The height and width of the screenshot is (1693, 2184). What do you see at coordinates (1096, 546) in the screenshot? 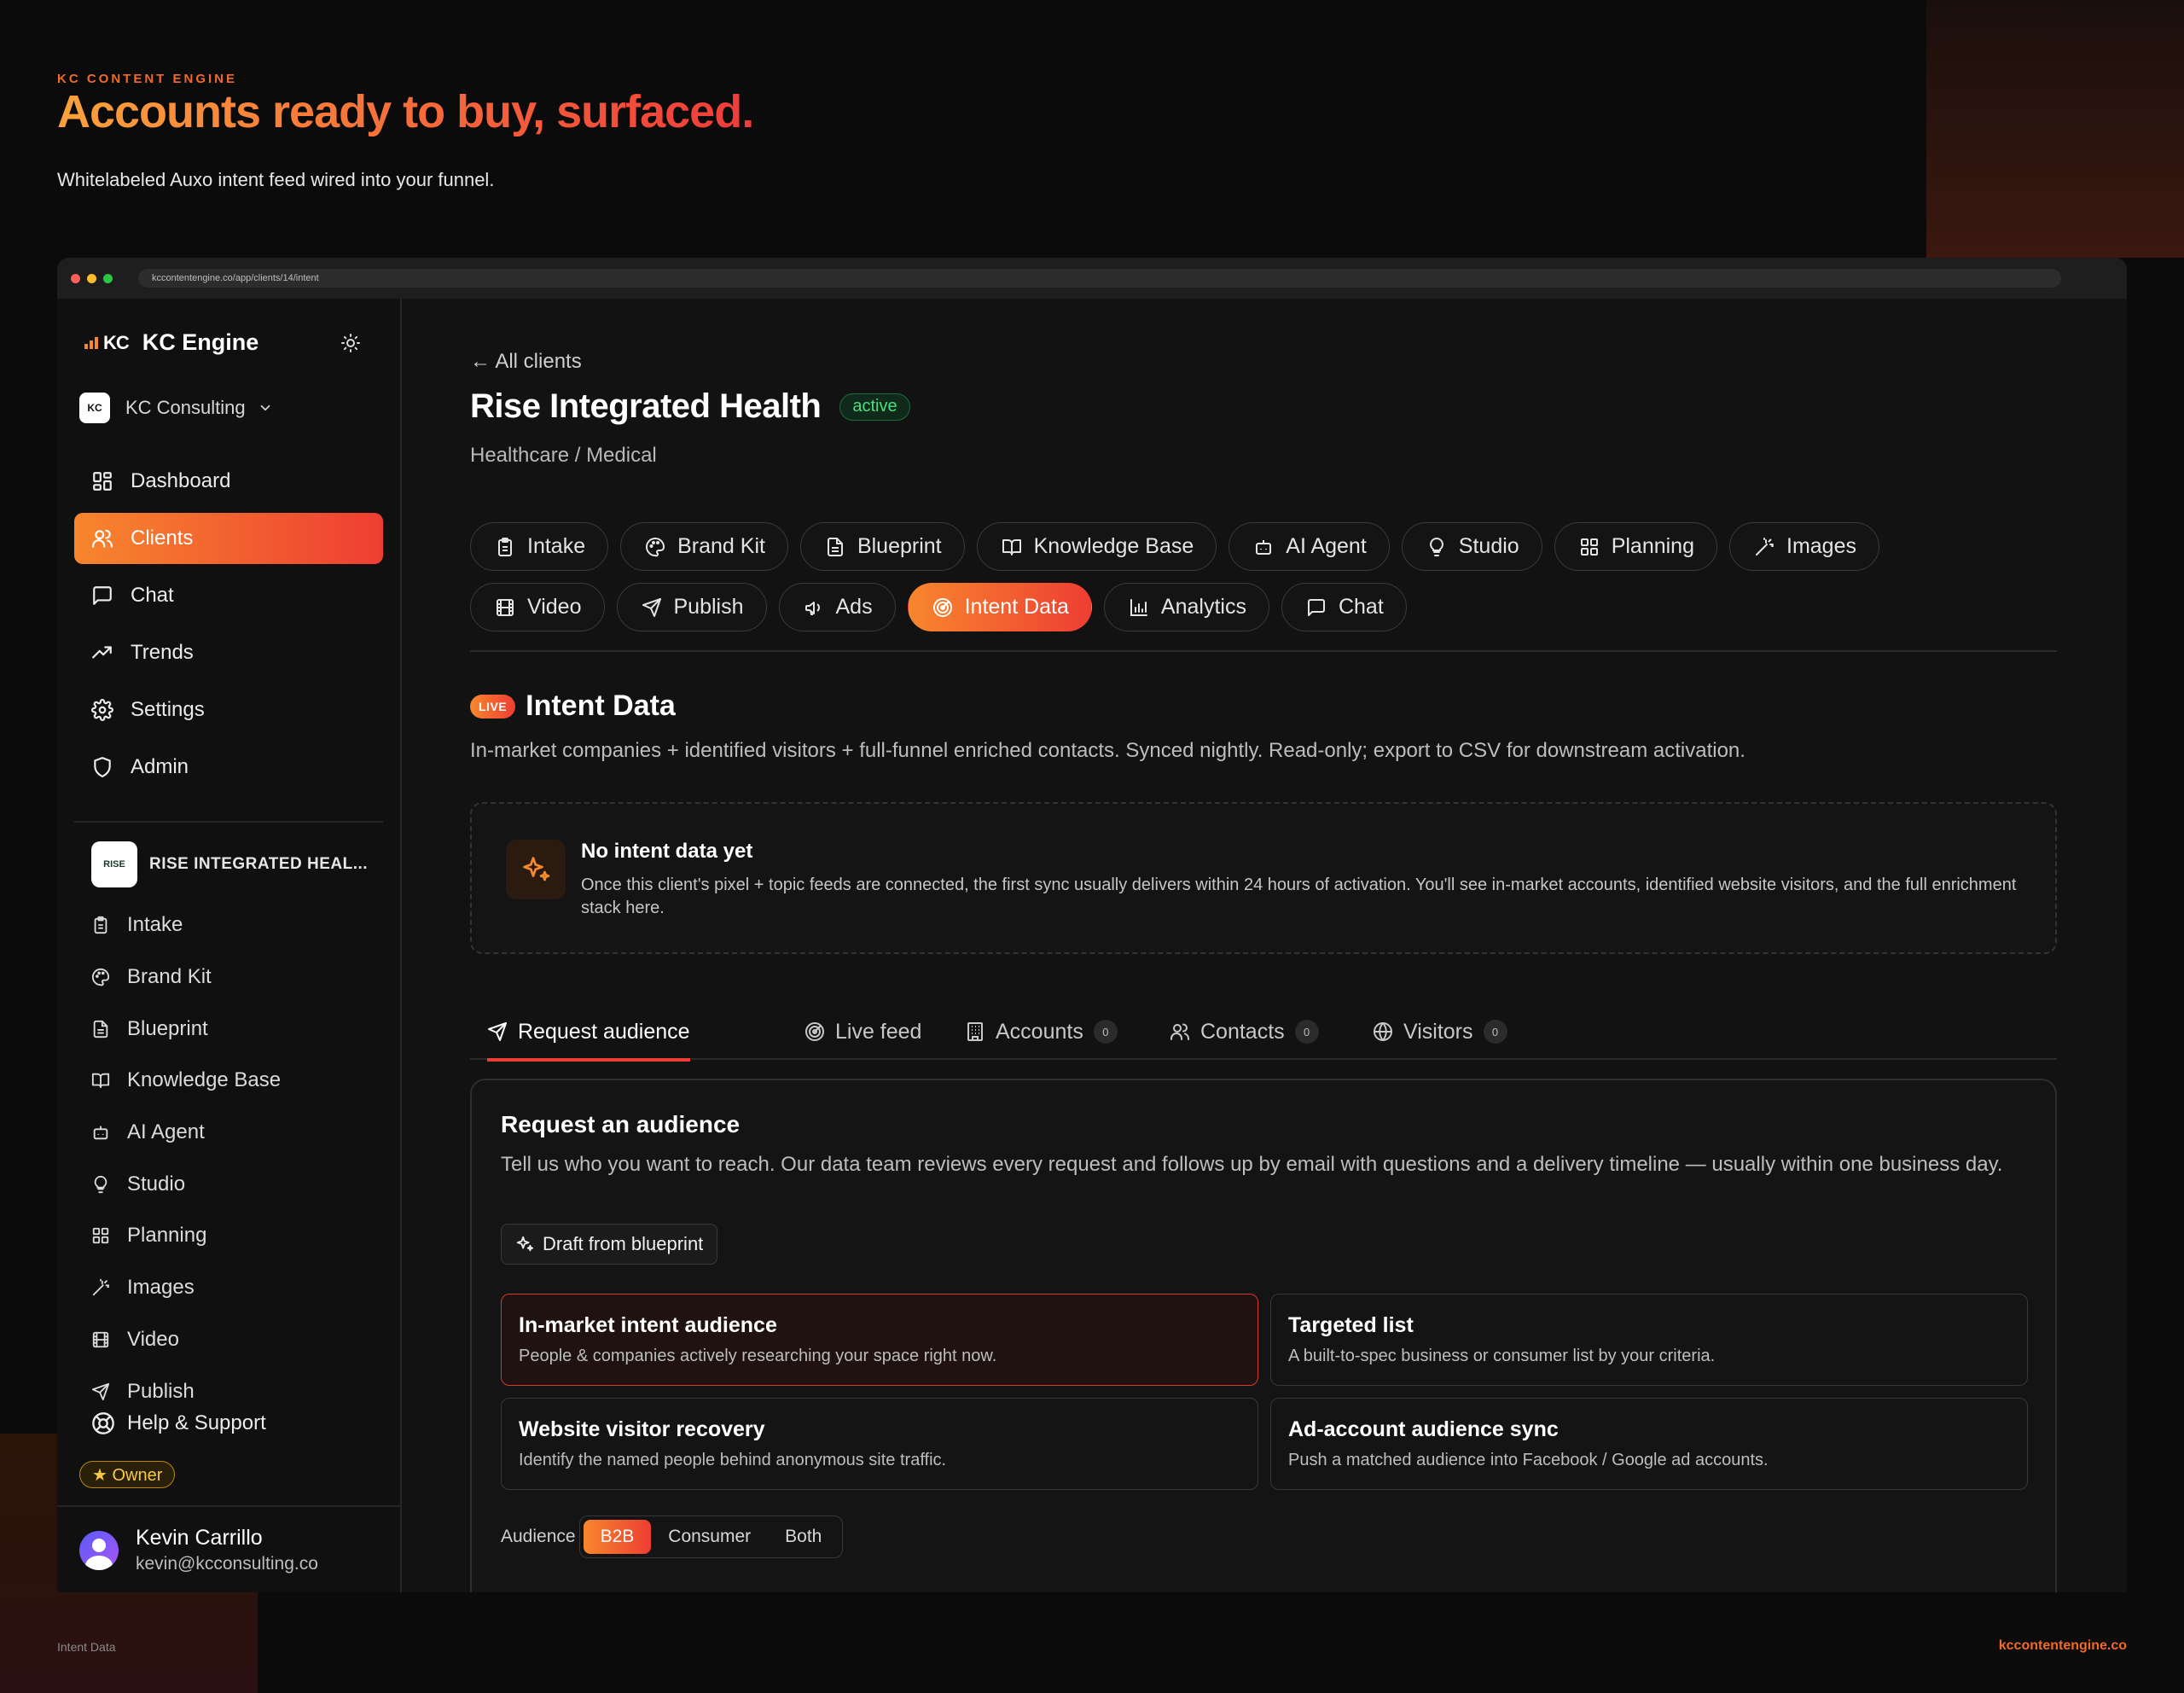
I see `tab-knowledge-base: Knowledge Base` at bounding box center [1096, 546].